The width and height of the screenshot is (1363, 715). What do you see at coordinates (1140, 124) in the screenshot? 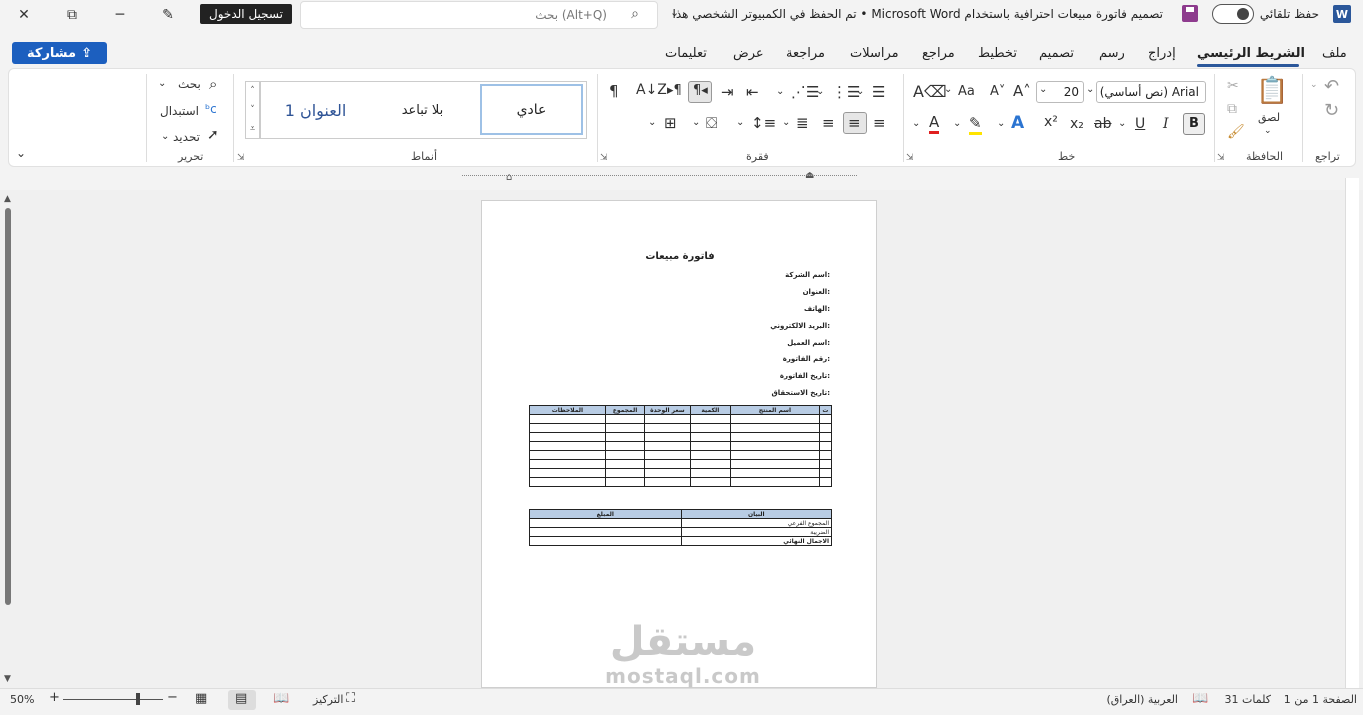
I see `underline-button: U` at bounding box center [1140, 124].